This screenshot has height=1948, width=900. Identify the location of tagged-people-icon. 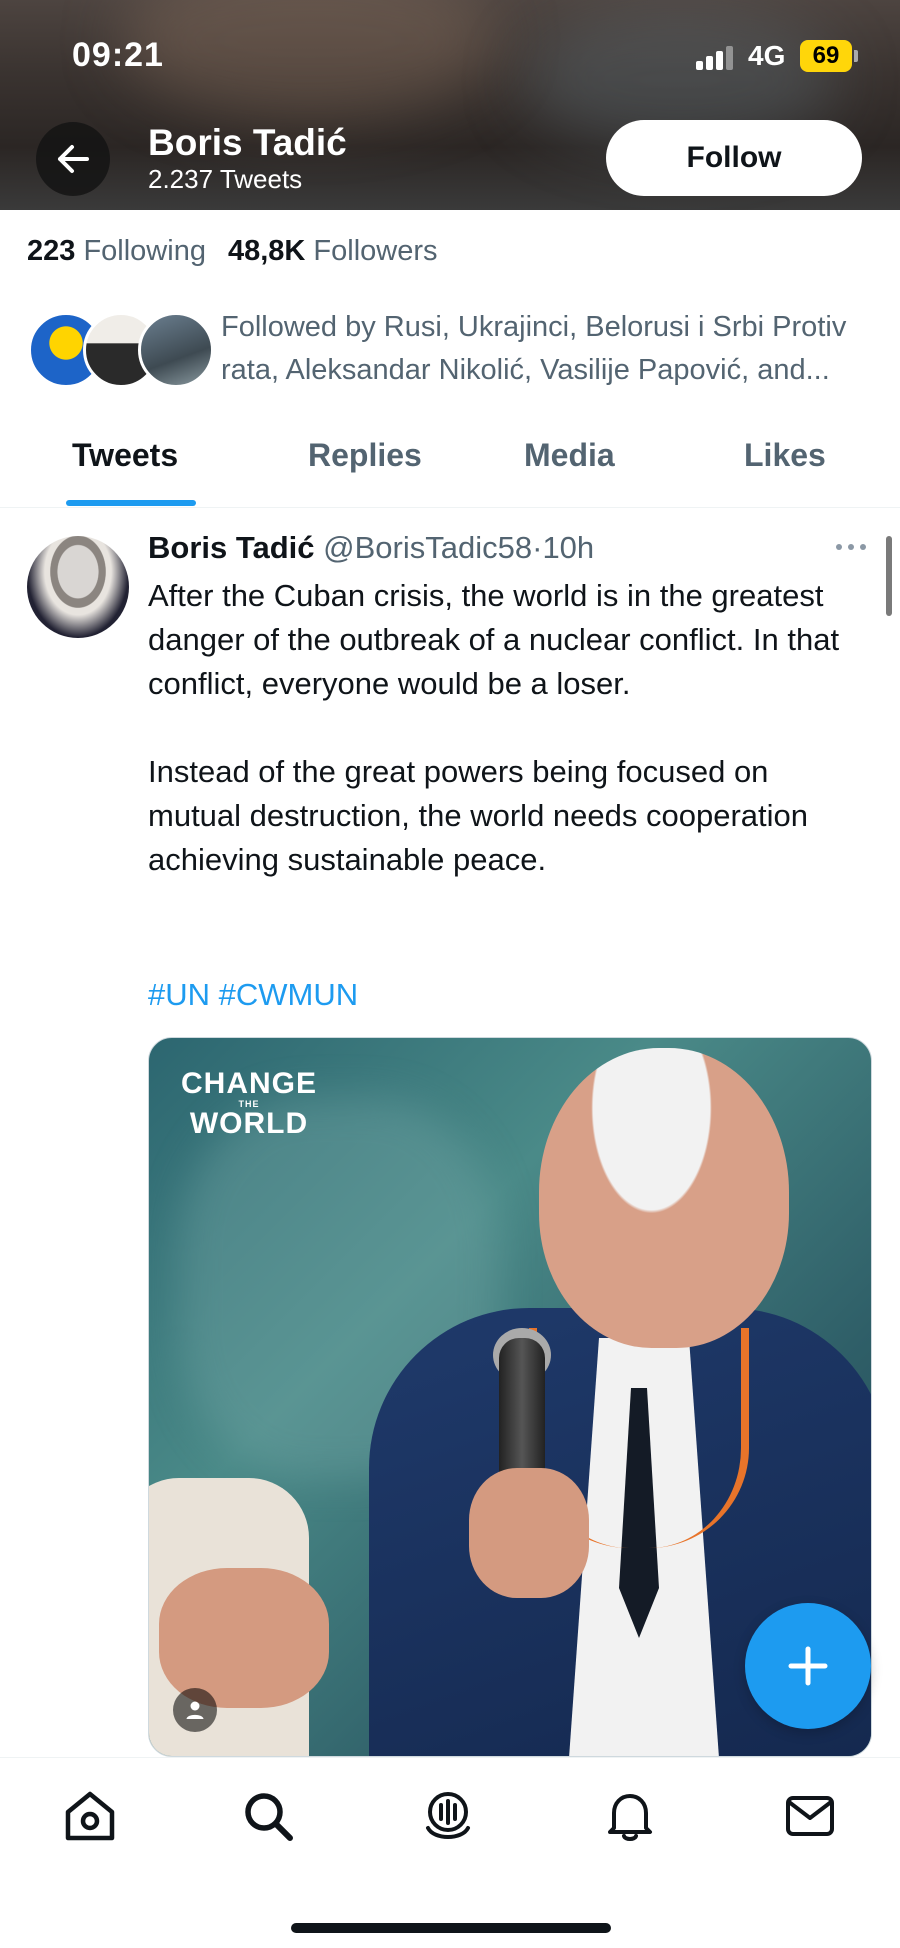
(195, 1710).